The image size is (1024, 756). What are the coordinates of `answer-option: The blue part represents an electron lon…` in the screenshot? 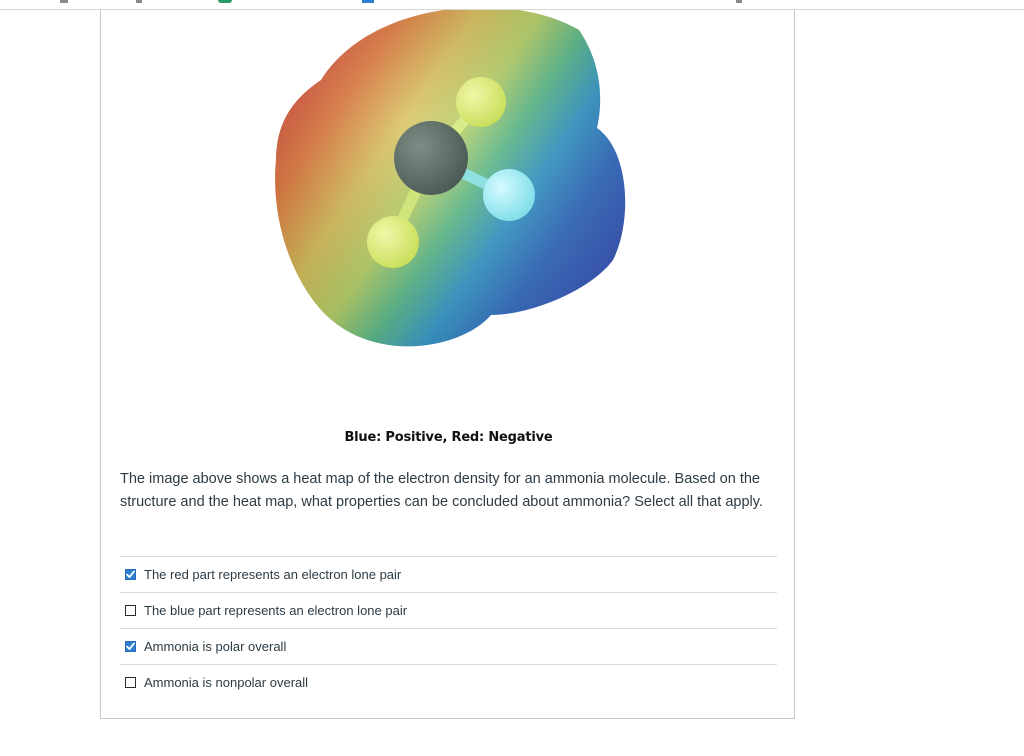 It's located at (448, 610).